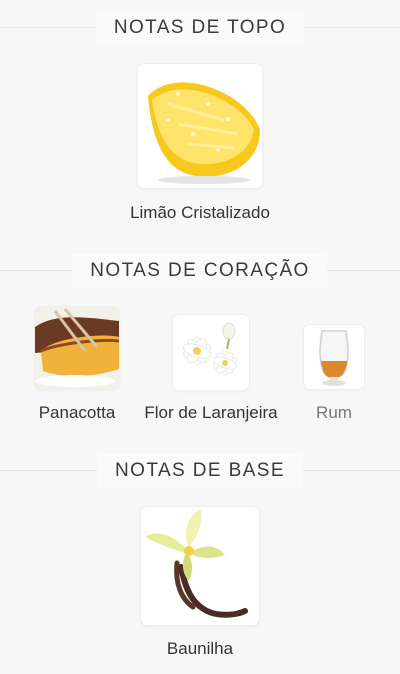  I want to click on section-header-top-notes: NOTAS DE TOPO, so click(200, 28).